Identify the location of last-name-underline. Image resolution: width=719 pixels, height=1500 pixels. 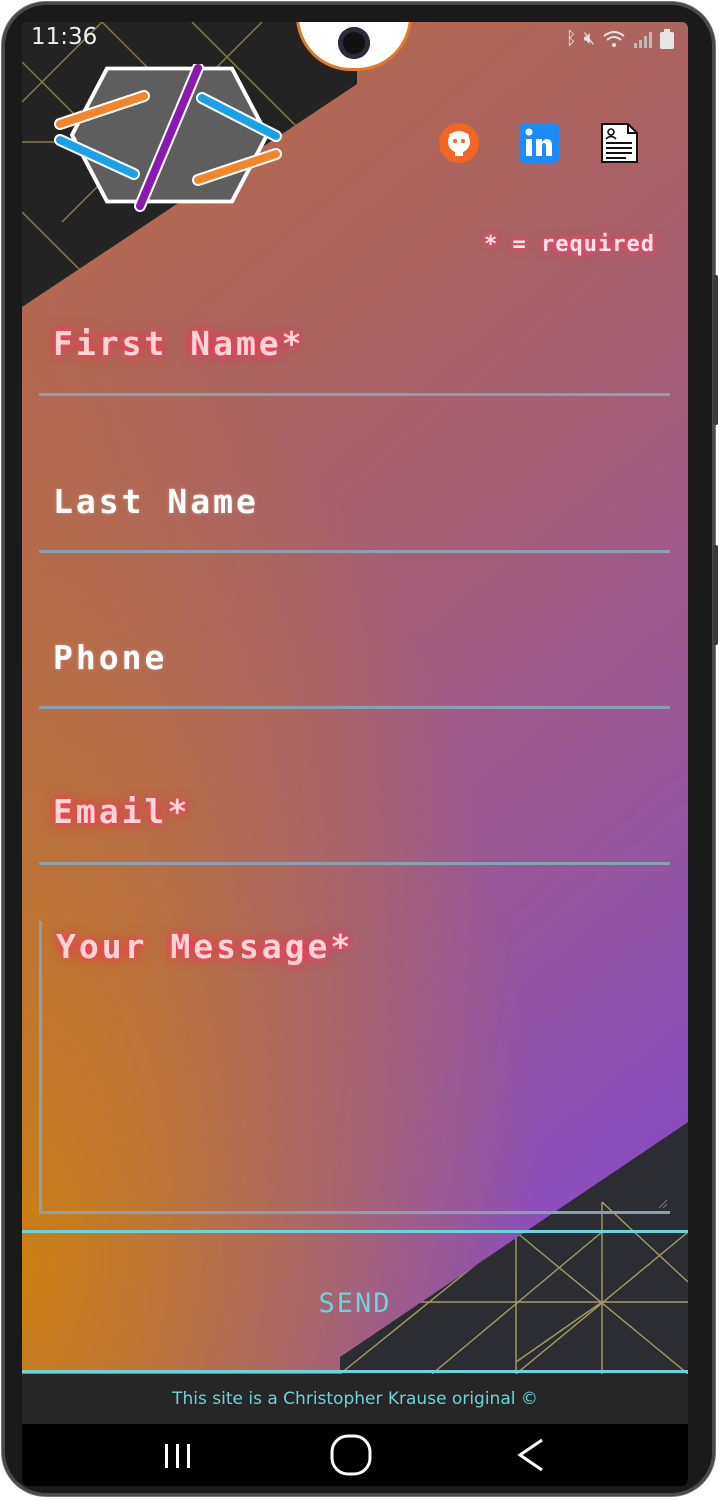
(354, 551).